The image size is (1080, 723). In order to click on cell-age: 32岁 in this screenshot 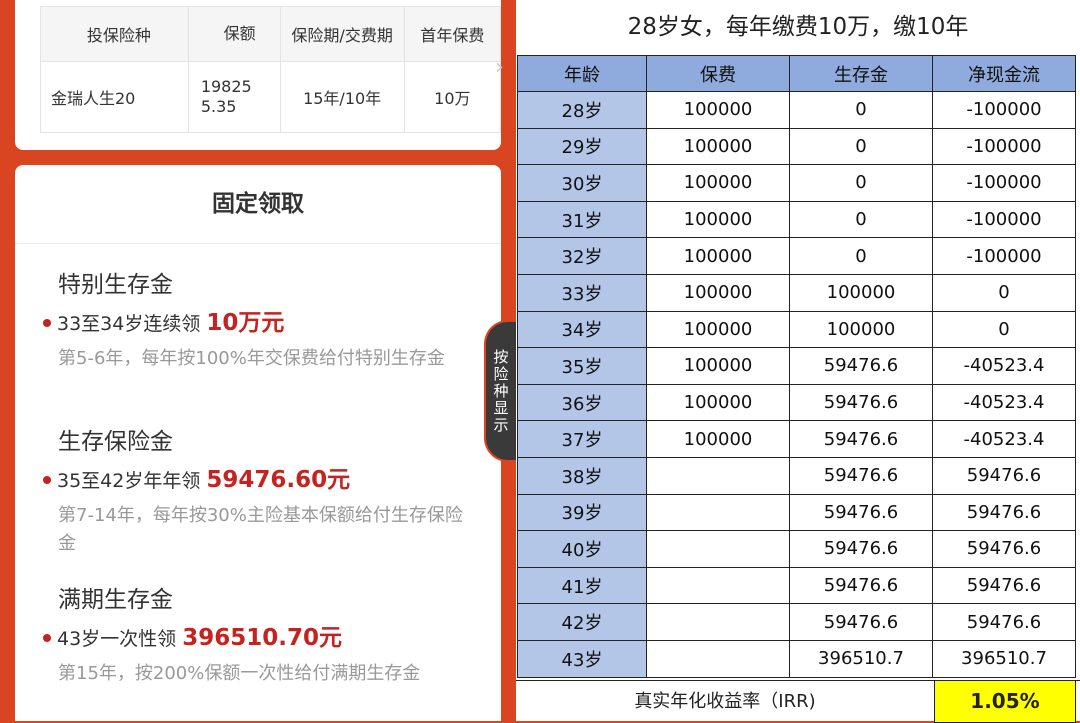, I will do `click(582, 256)`.